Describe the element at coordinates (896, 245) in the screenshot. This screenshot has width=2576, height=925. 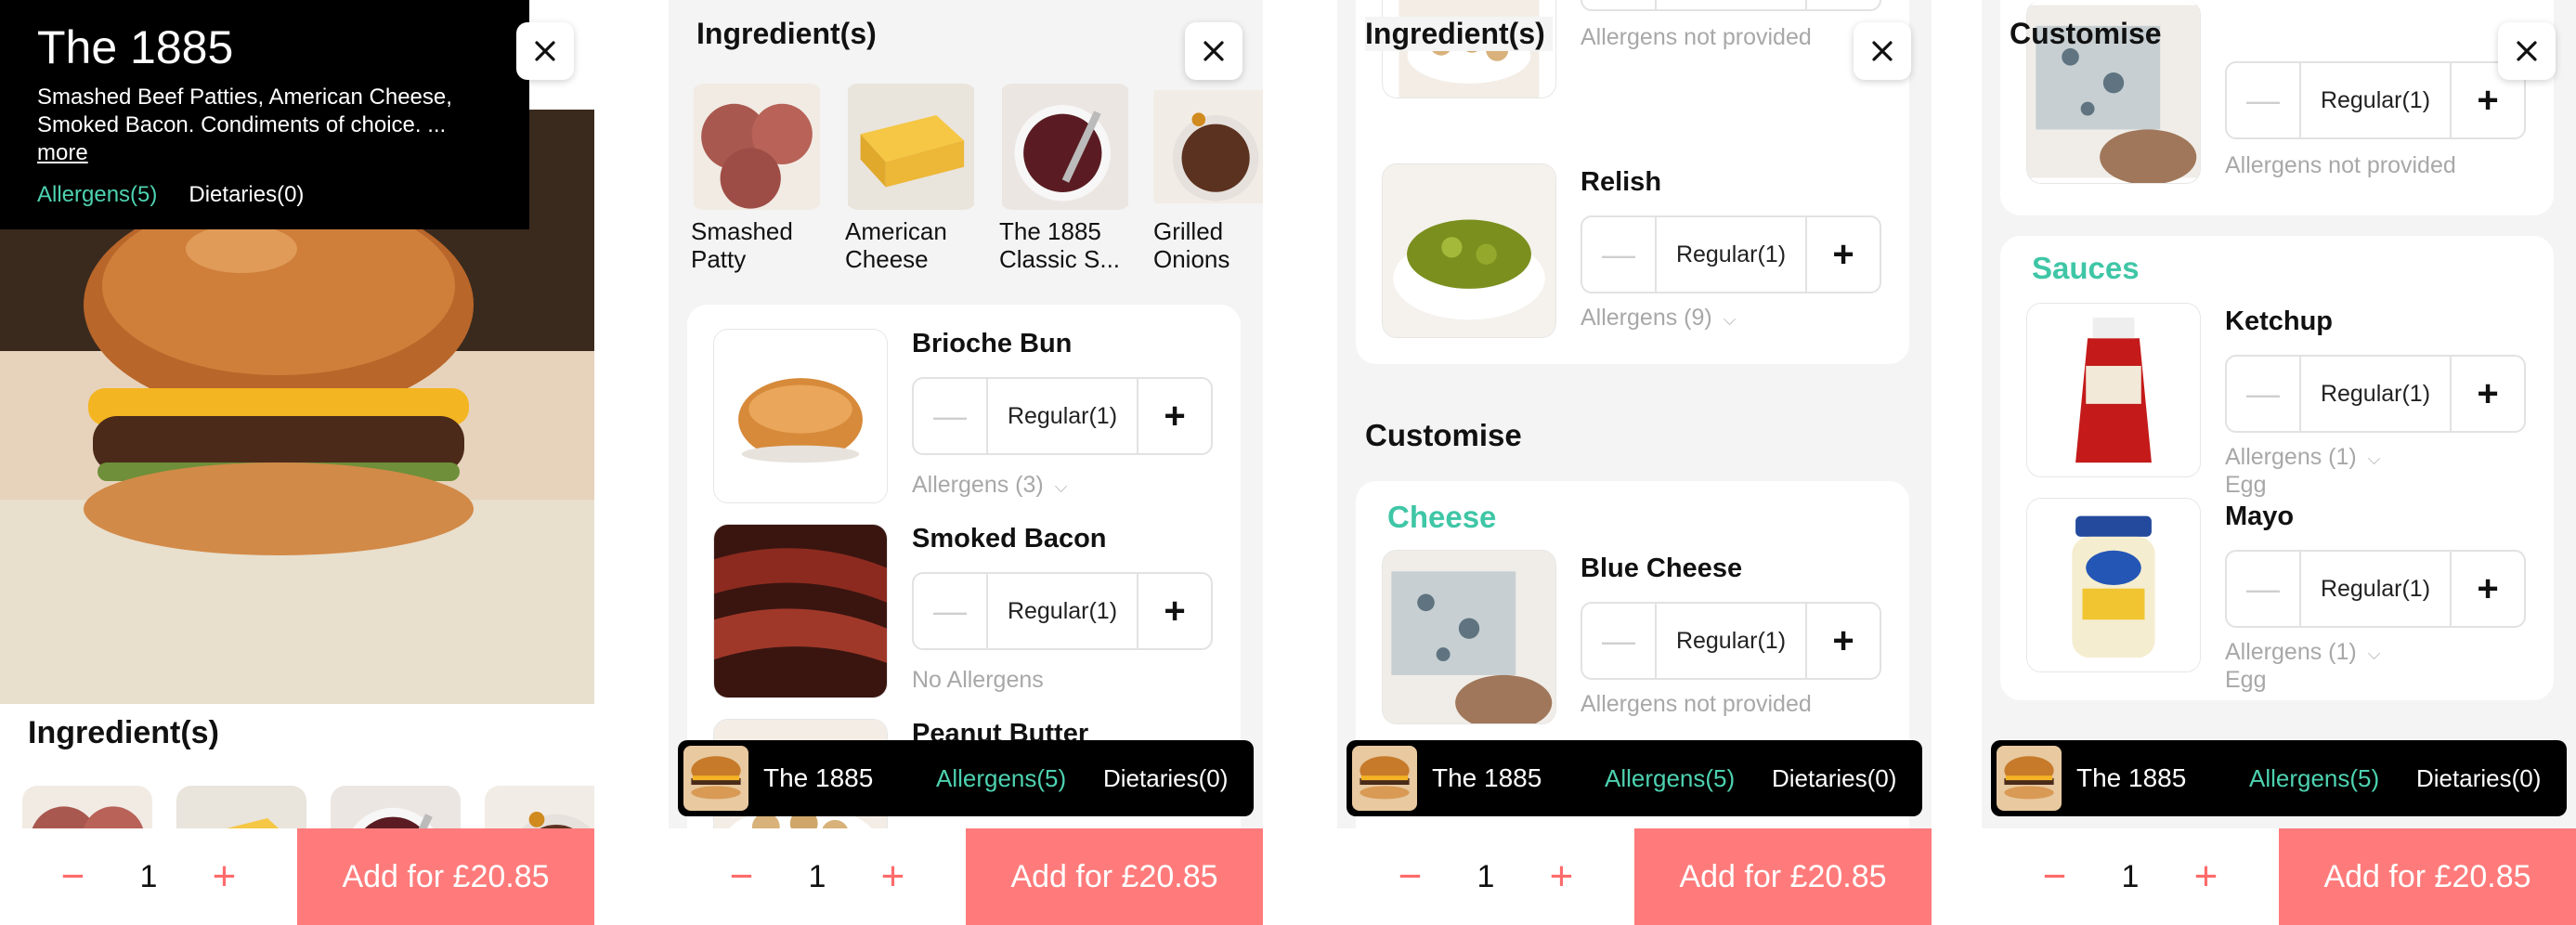
I see `thumb-label: American Cheese` at that location.